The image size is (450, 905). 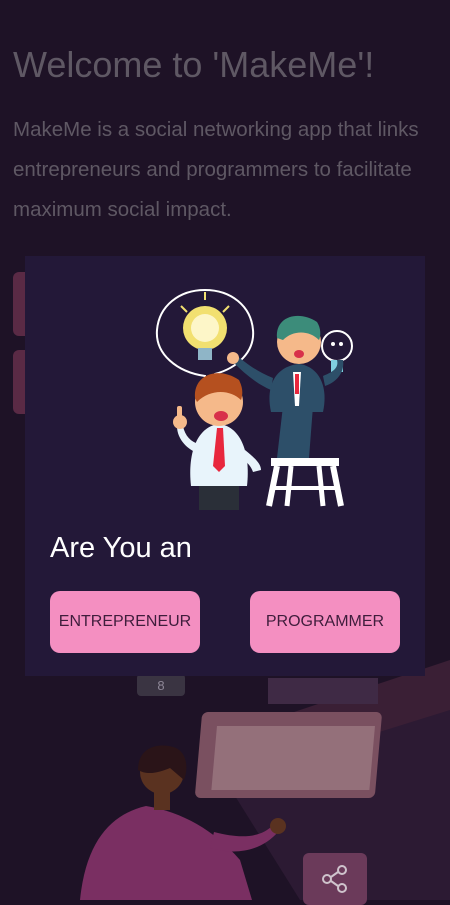 I want to click on entrepreneur-button: ENTREPRENEUR, so click(x=125, y=622).